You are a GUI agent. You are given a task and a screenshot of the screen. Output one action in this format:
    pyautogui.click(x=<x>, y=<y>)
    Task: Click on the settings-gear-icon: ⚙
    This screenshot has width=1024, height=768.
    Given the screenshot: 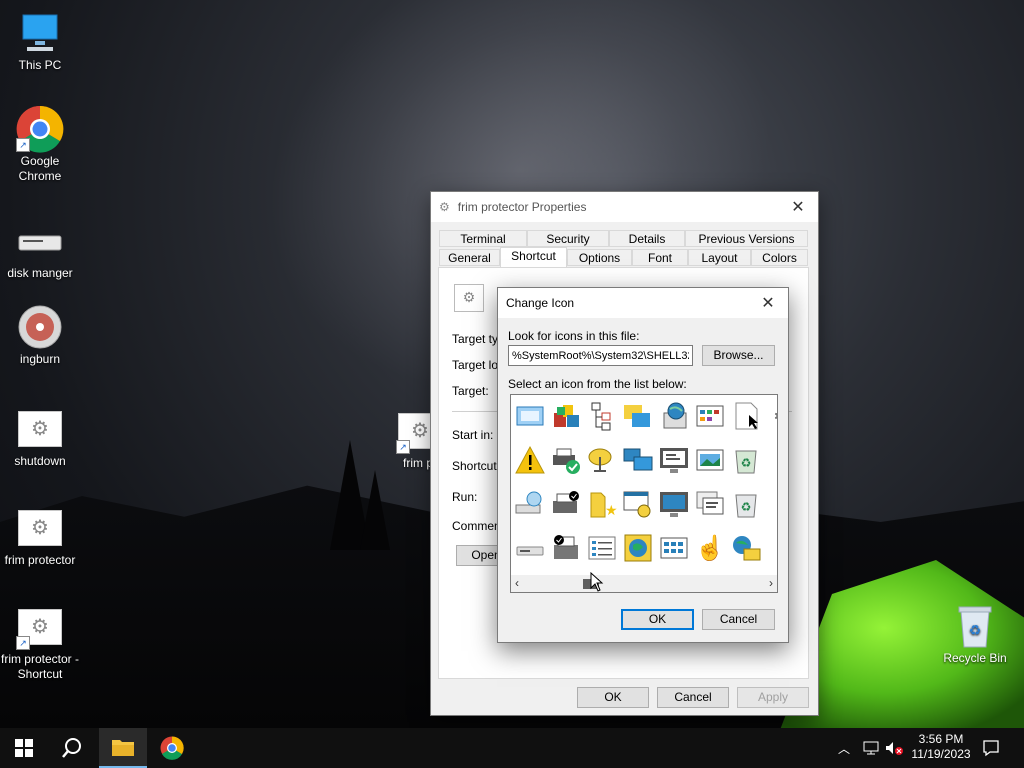 What is the action you would take?
    pyautogui.click(x=40, y=528)
    